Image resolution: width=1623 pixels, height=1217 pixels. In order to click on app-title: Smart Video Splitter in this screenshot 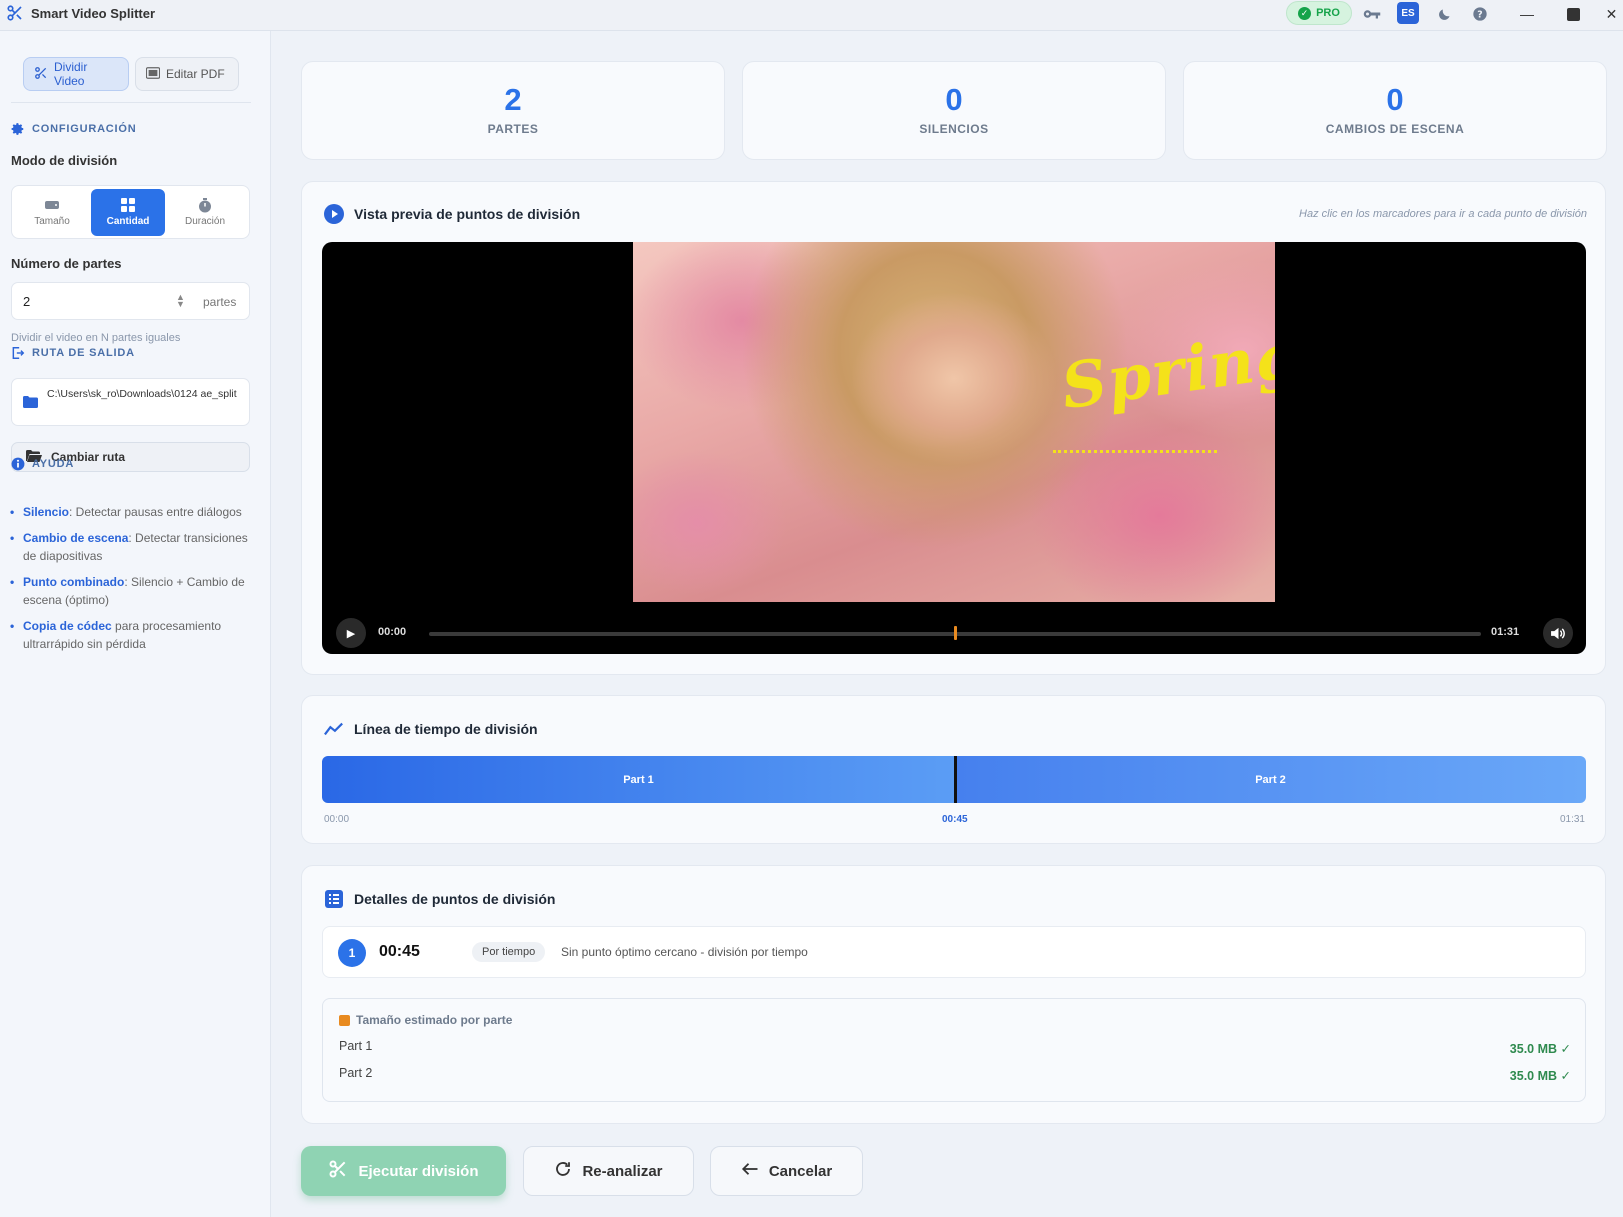, I will do `click(93, 13)`.